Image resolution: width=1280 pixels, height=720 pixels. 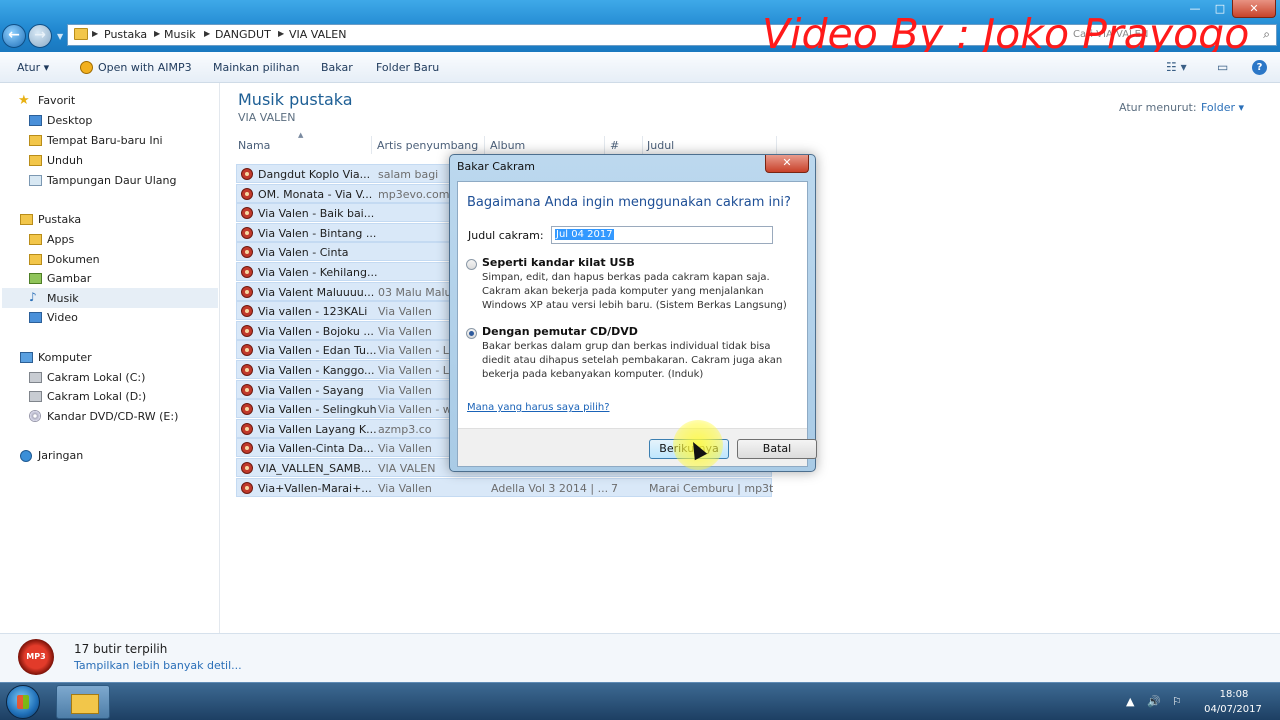 I want to click on documents-icon, so click(x=35, y=259).